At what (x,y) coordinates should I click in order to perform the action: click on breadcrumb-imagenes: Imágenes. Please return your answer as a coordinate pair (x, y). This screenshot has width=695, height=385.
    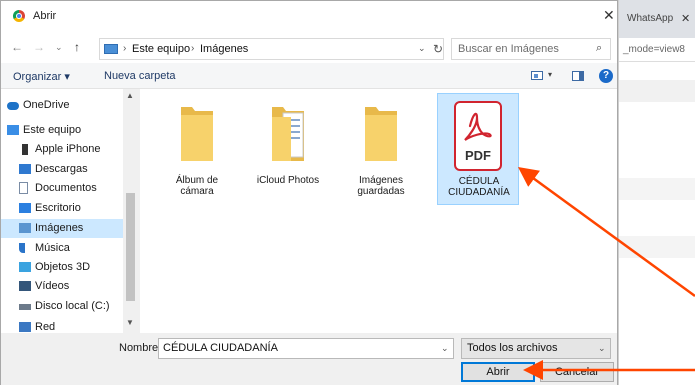
    Looking at the image, I should click on (224, 49).